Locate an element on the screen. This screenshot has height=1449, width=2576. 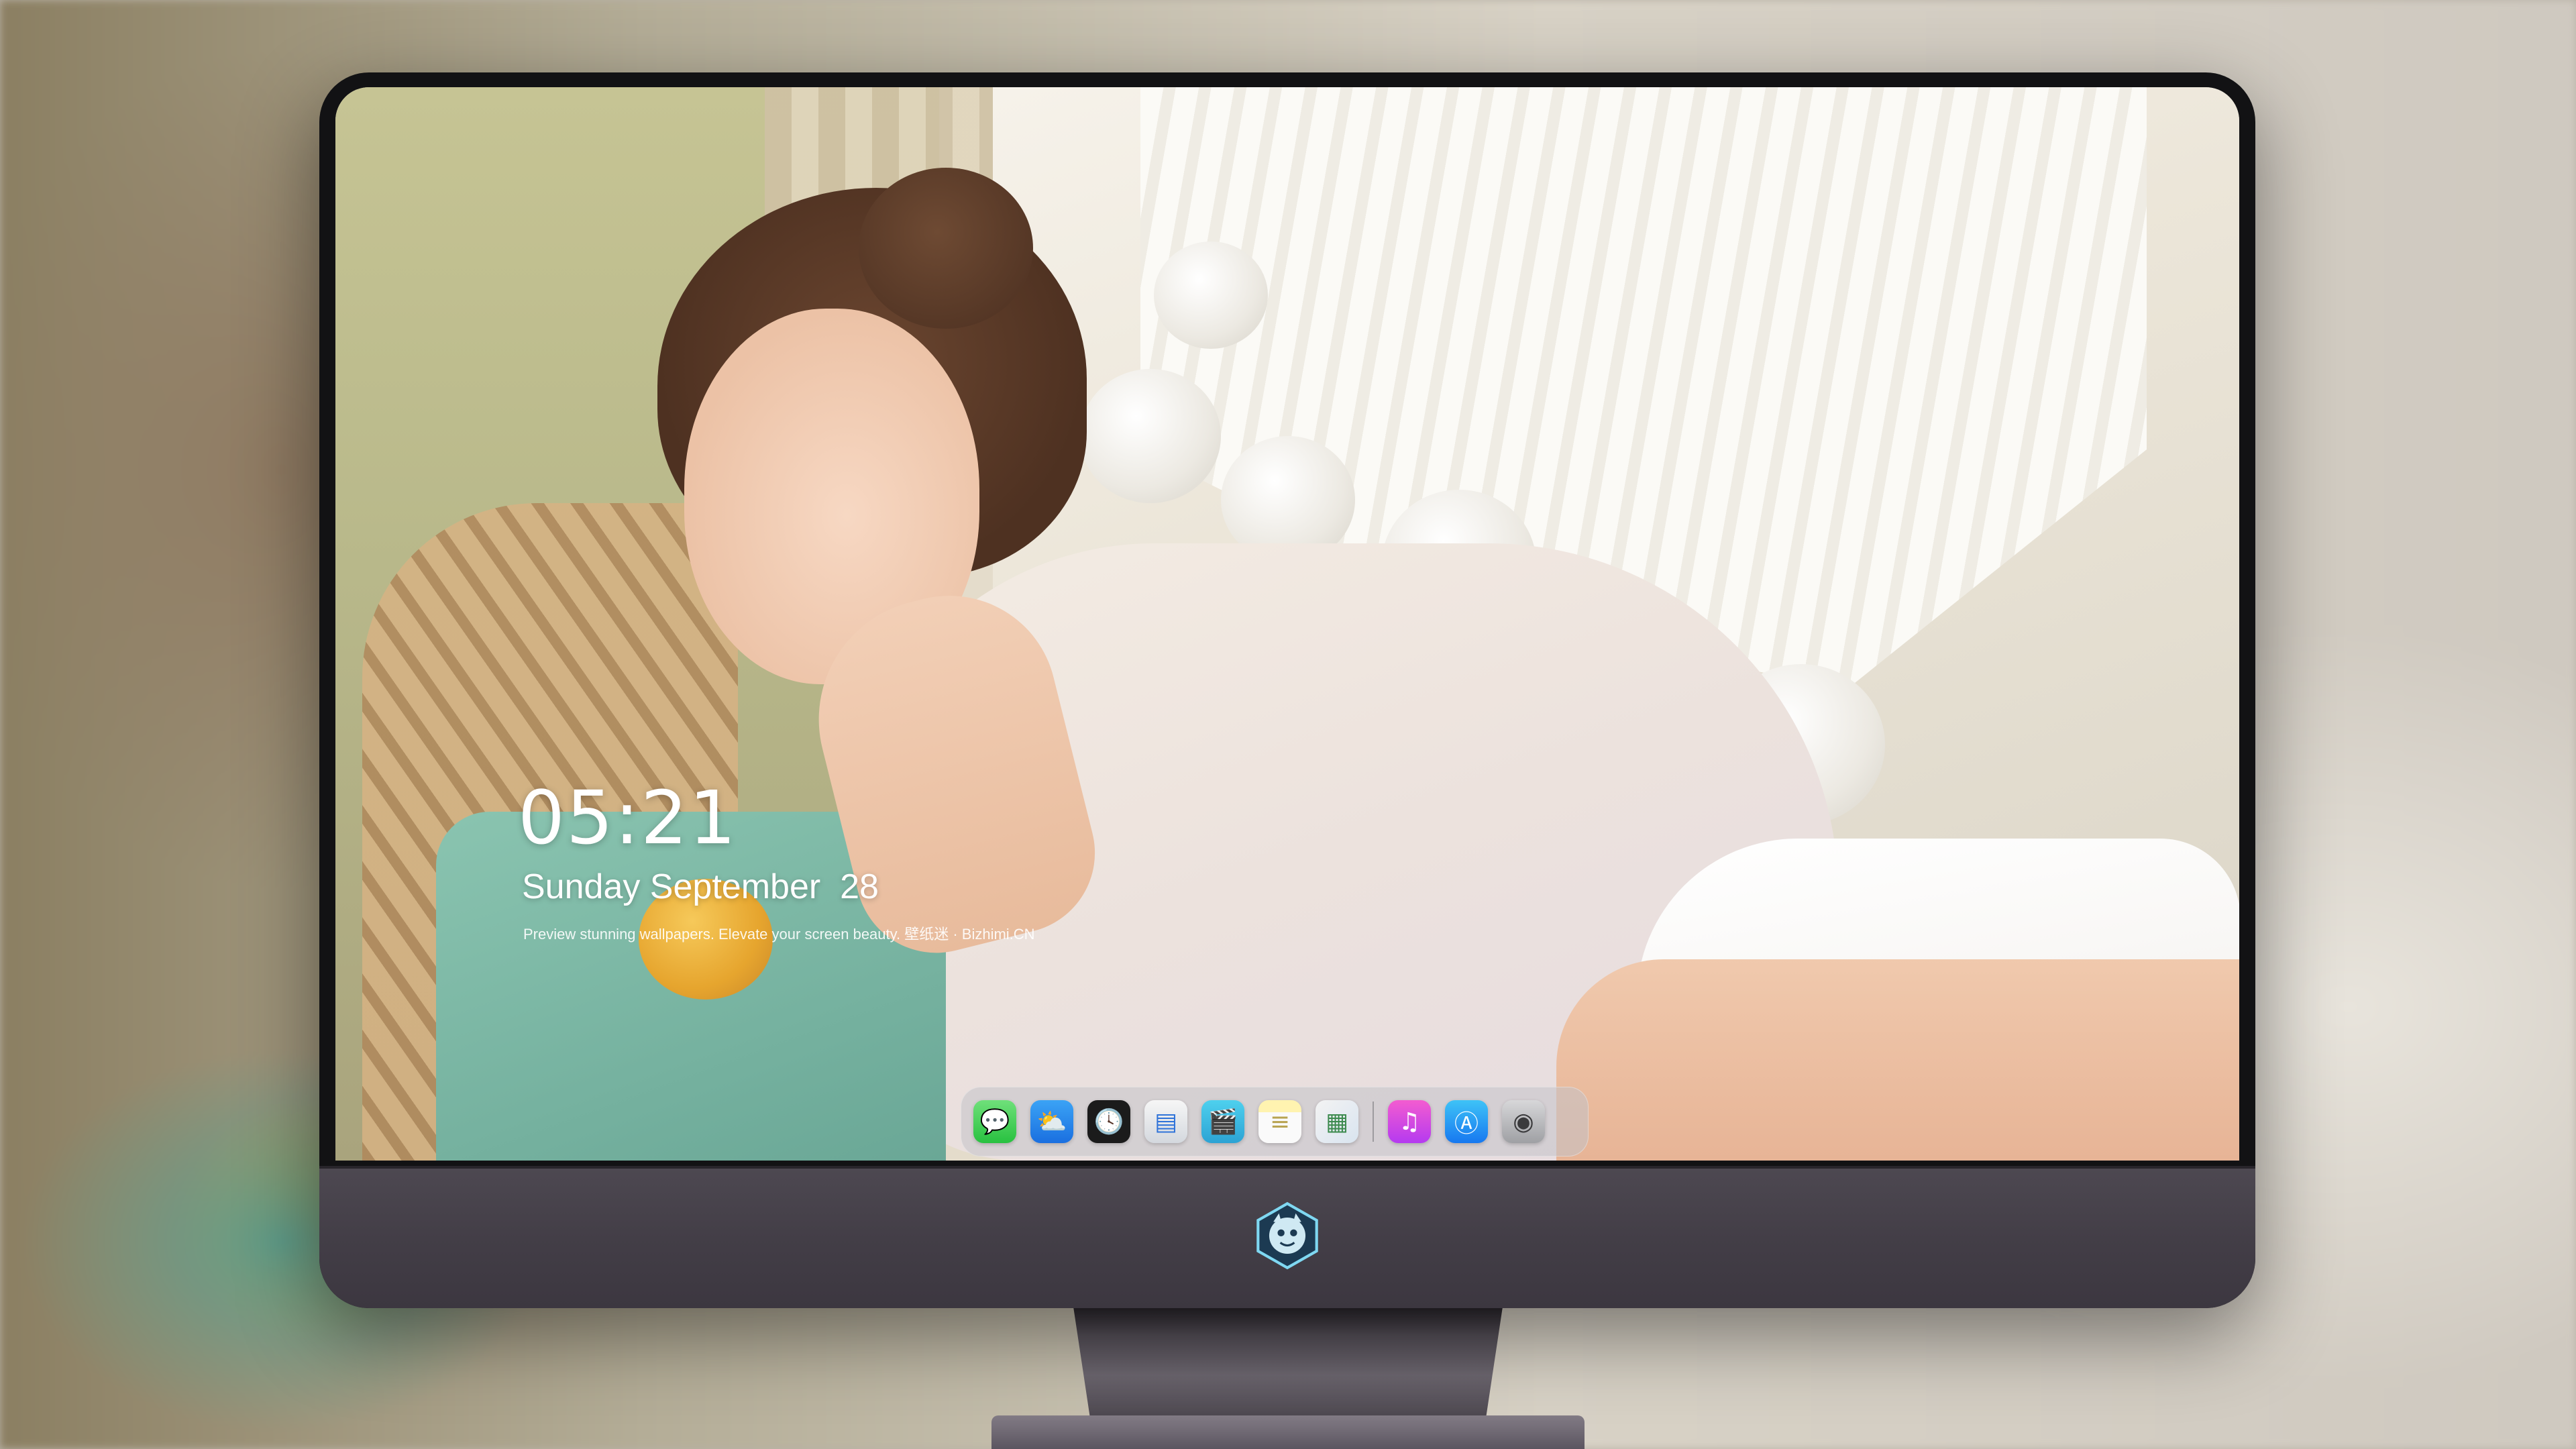
preview-icon: ▤ is located at coordinates (1165, 1121).